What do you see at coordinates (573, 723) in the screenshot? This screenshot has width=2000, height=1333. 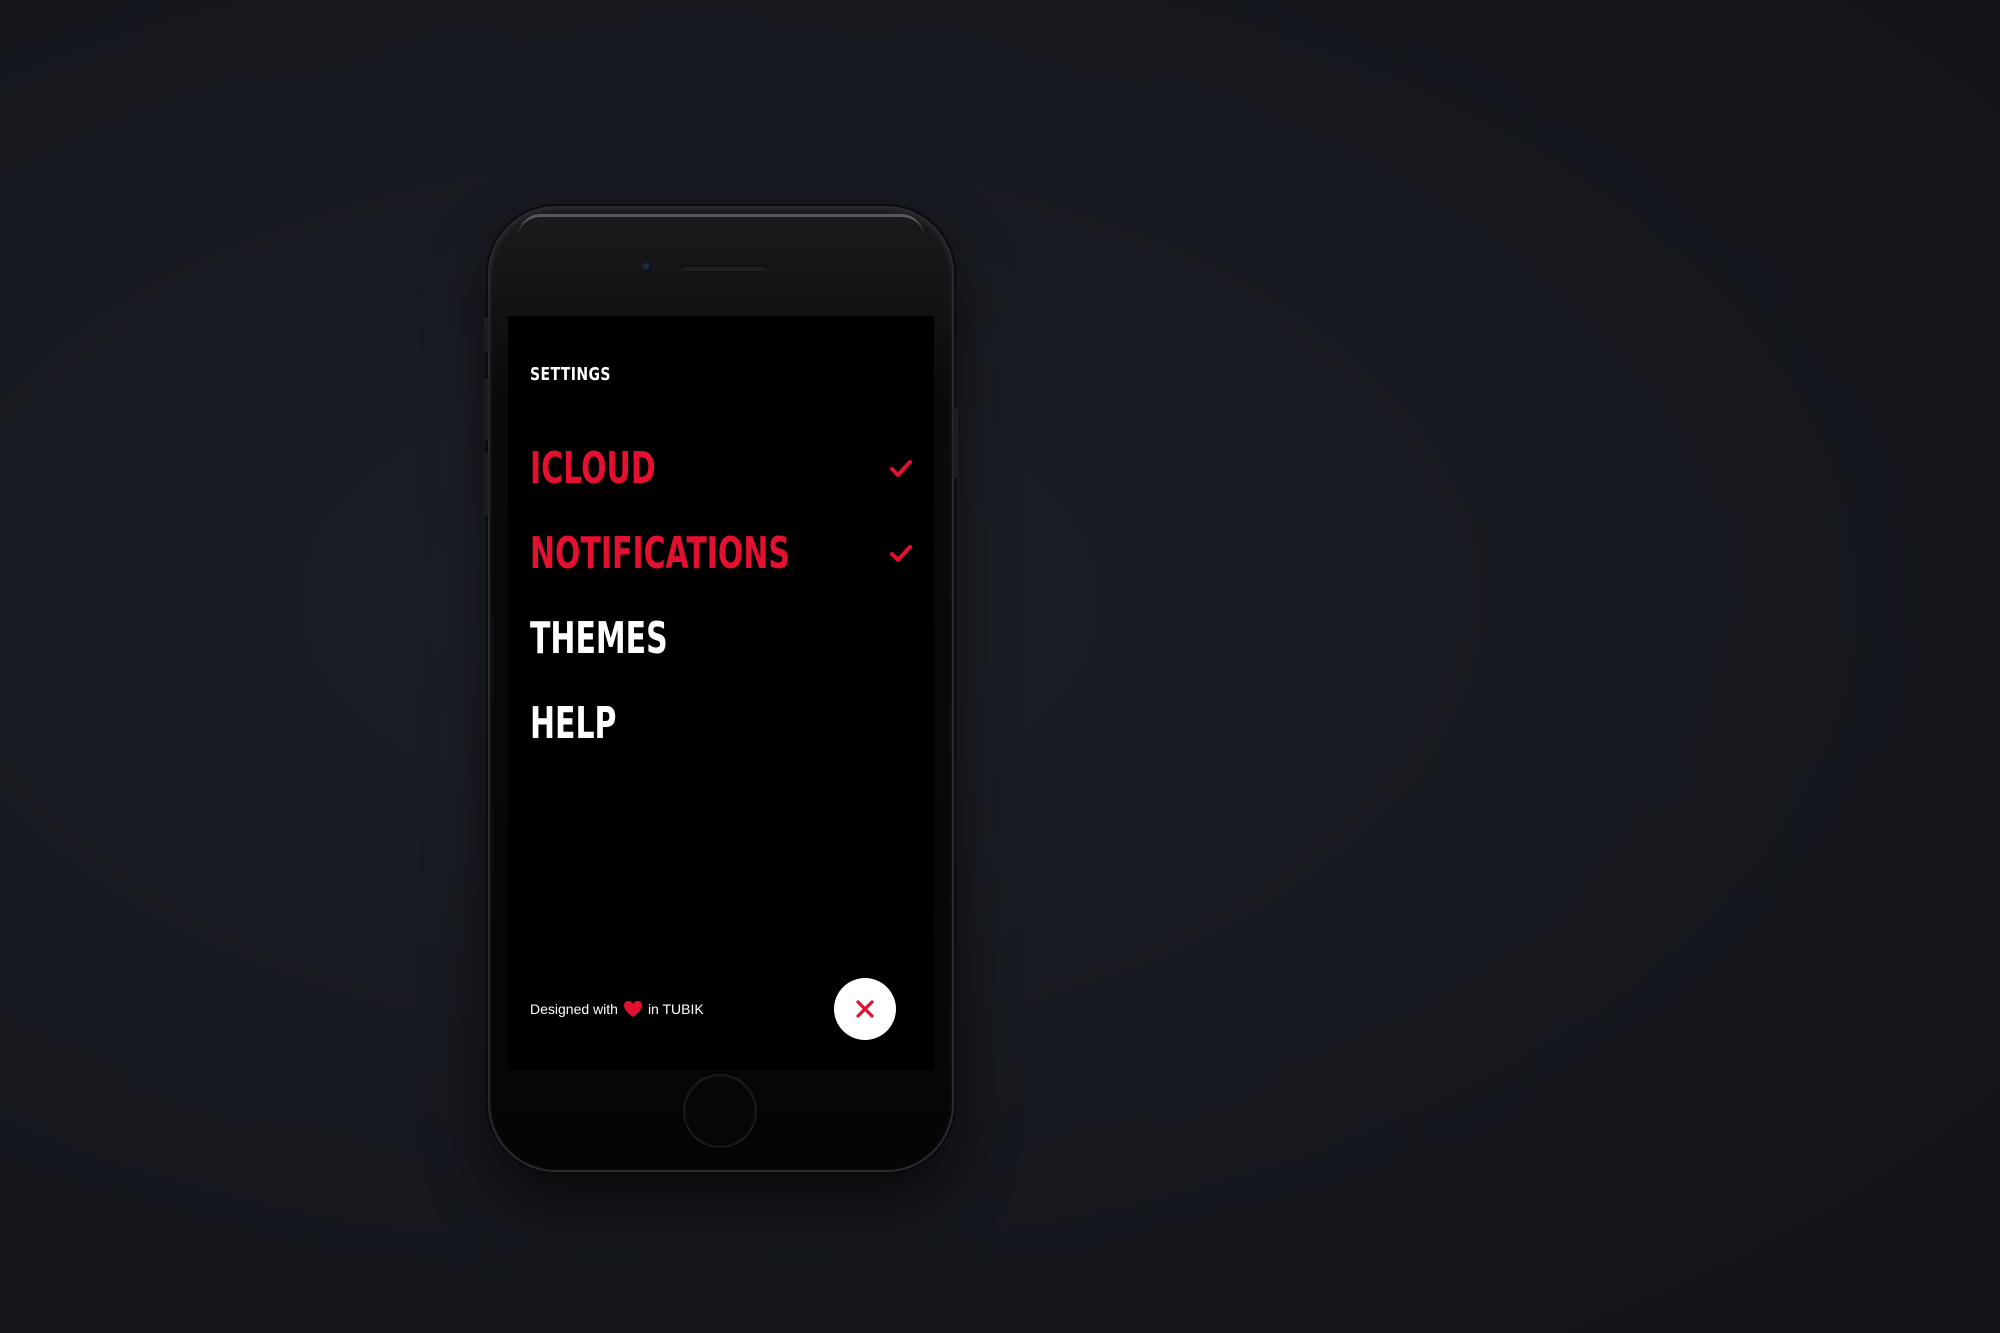 I see `menu-item-label: HELP` at bounding box center [573, 723].